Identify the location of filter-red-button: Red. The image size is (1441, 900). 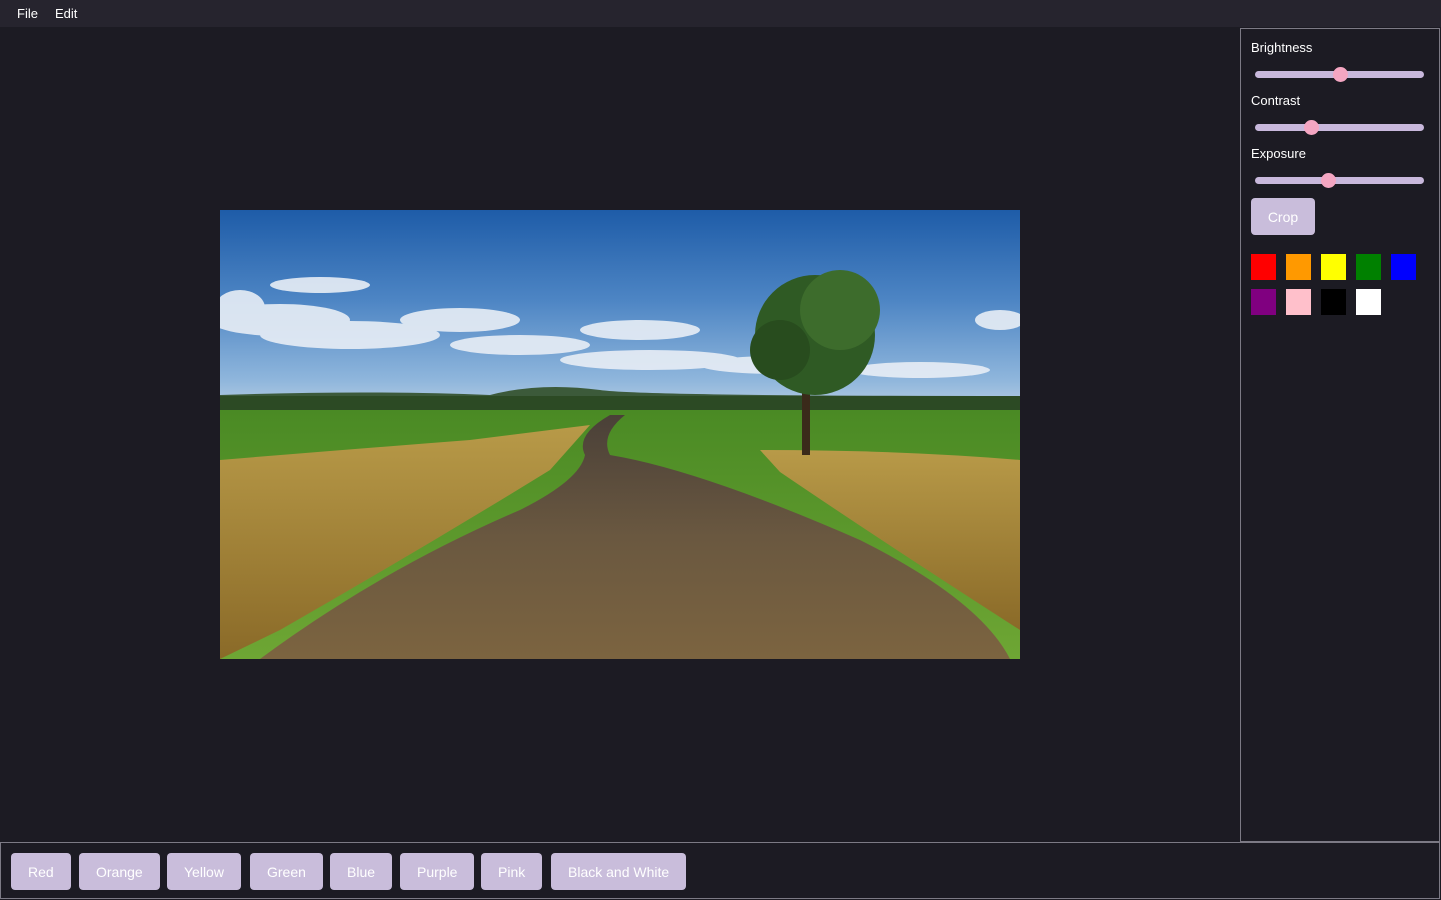
(41, 871).